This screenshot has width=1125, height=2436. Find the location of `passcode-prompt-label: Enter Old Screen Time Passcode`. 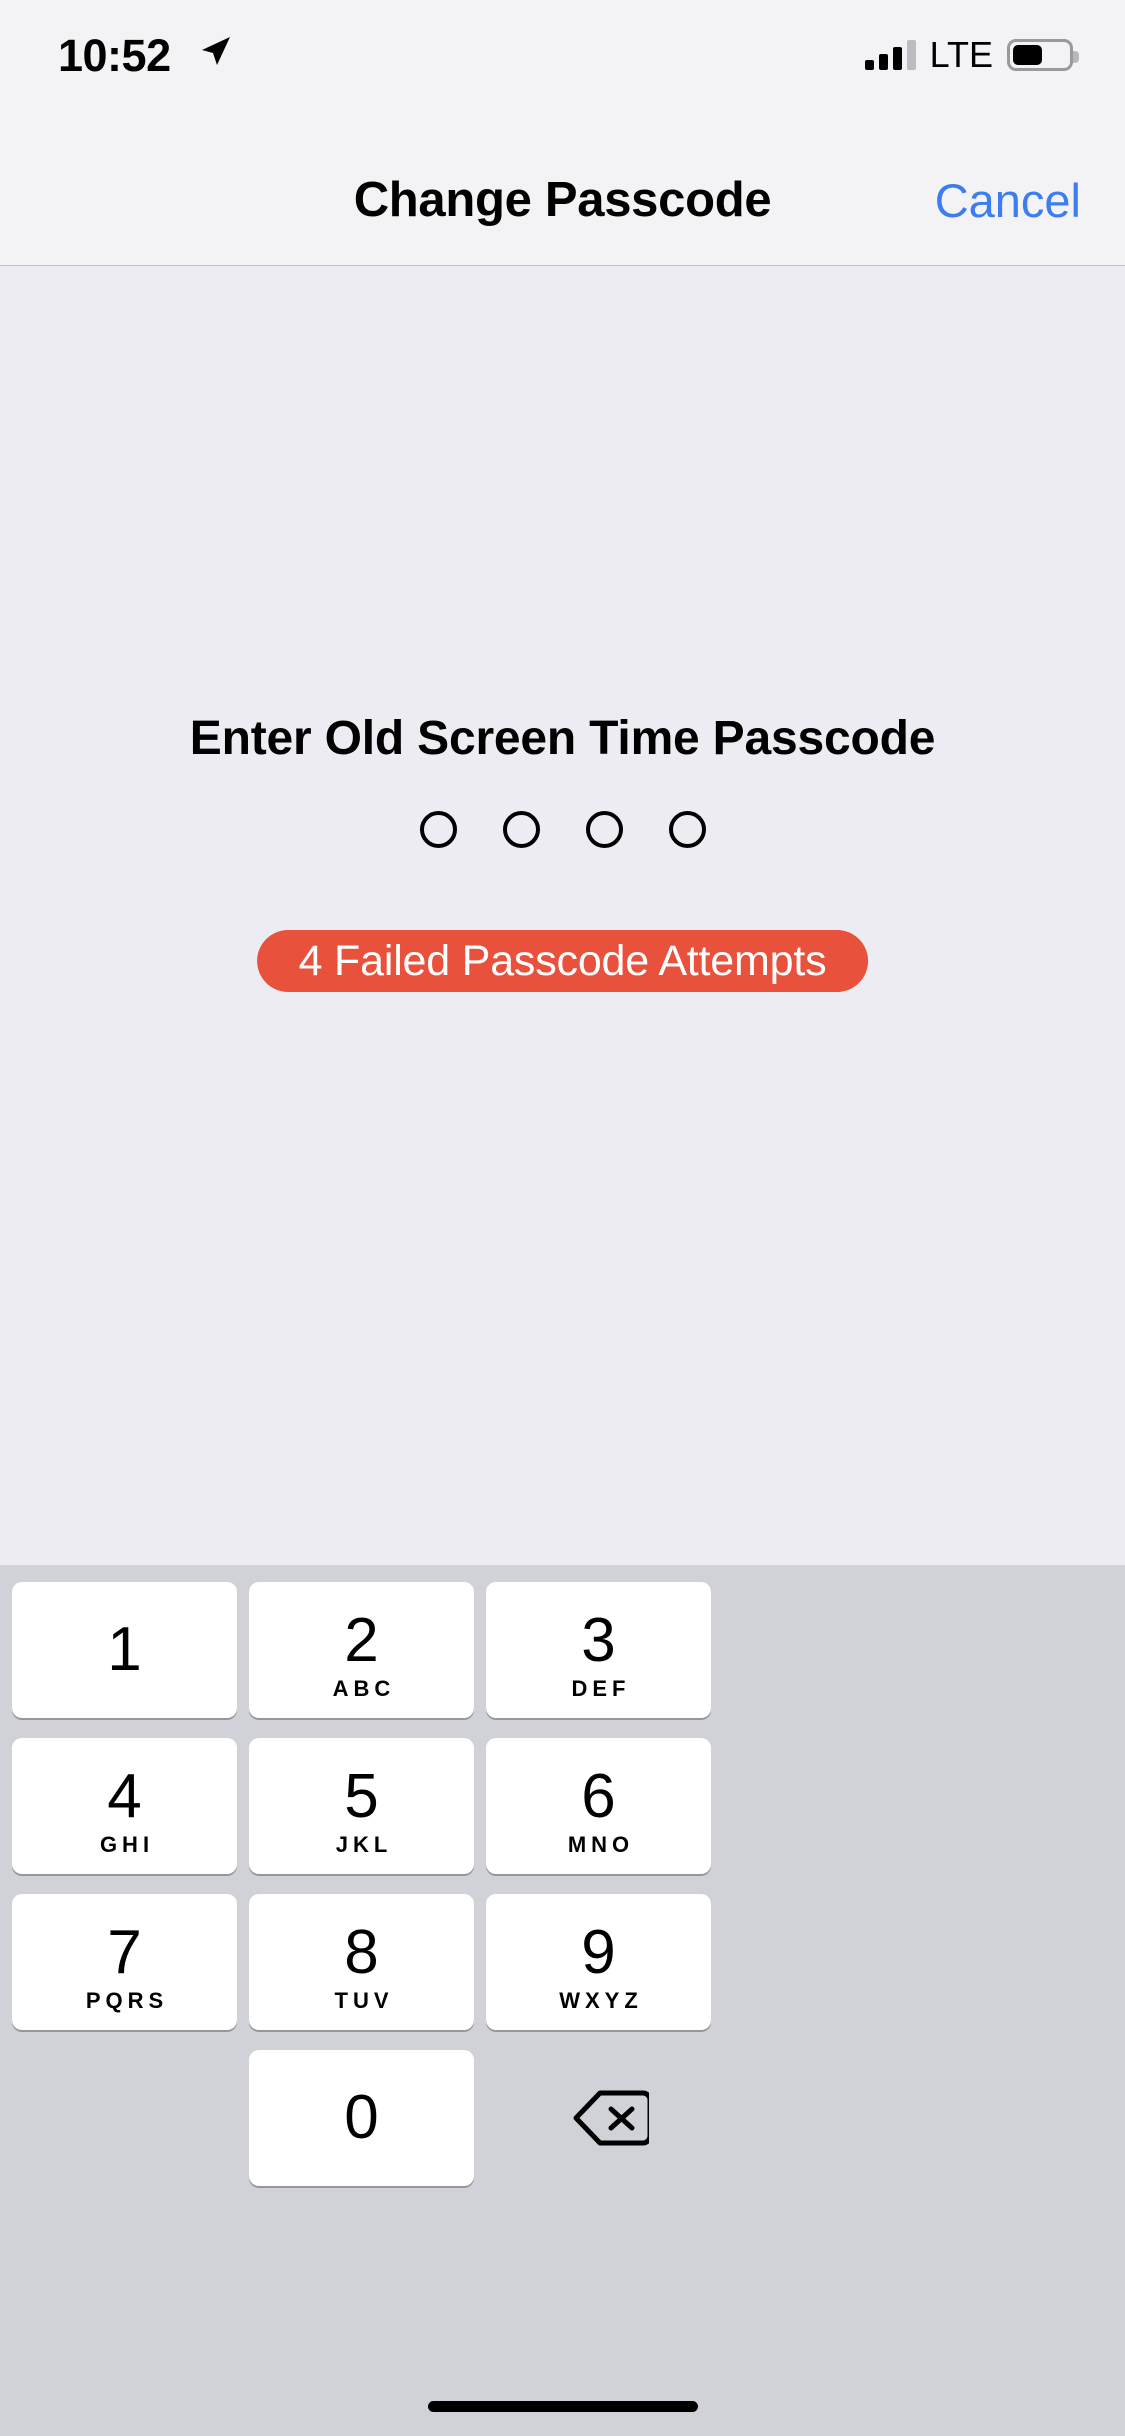

passcode-prompt-label: Enter Old Screen Time Passcode is located at coordinates (562, 738).